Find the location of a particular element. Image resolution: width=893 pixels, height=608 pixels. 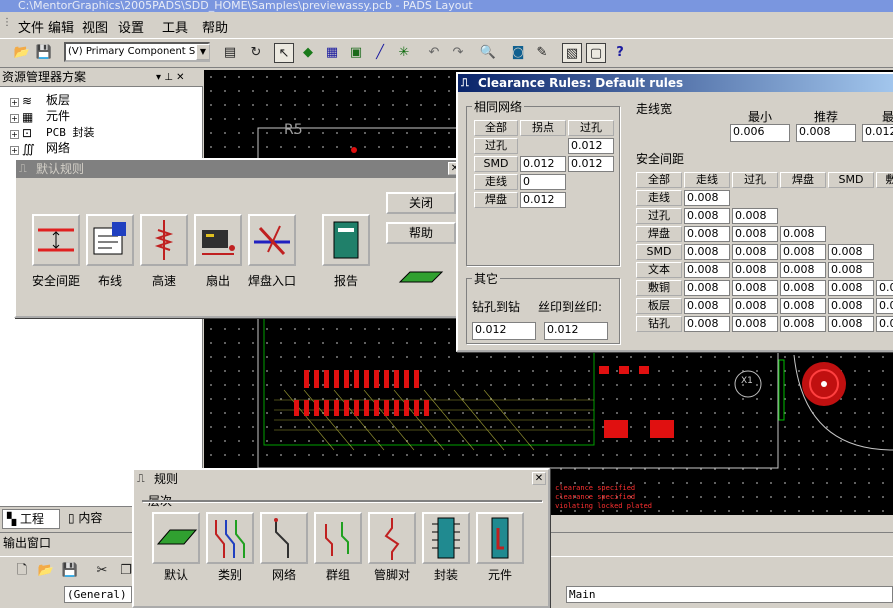

menu-view: 视图 is located at coordinates (95, 26).